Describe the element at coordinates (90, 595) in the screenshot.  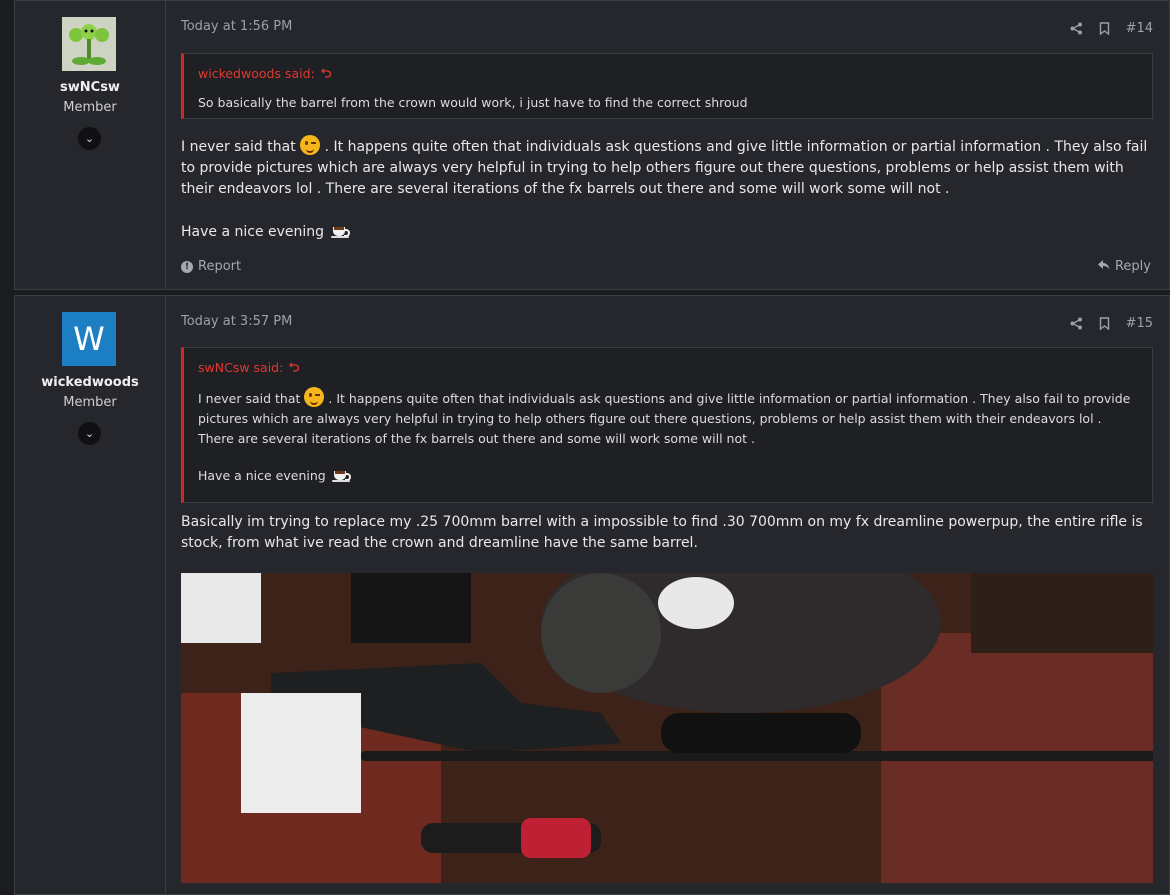
I see `user-panel: W wickedwoods Member ⌄` at that location.